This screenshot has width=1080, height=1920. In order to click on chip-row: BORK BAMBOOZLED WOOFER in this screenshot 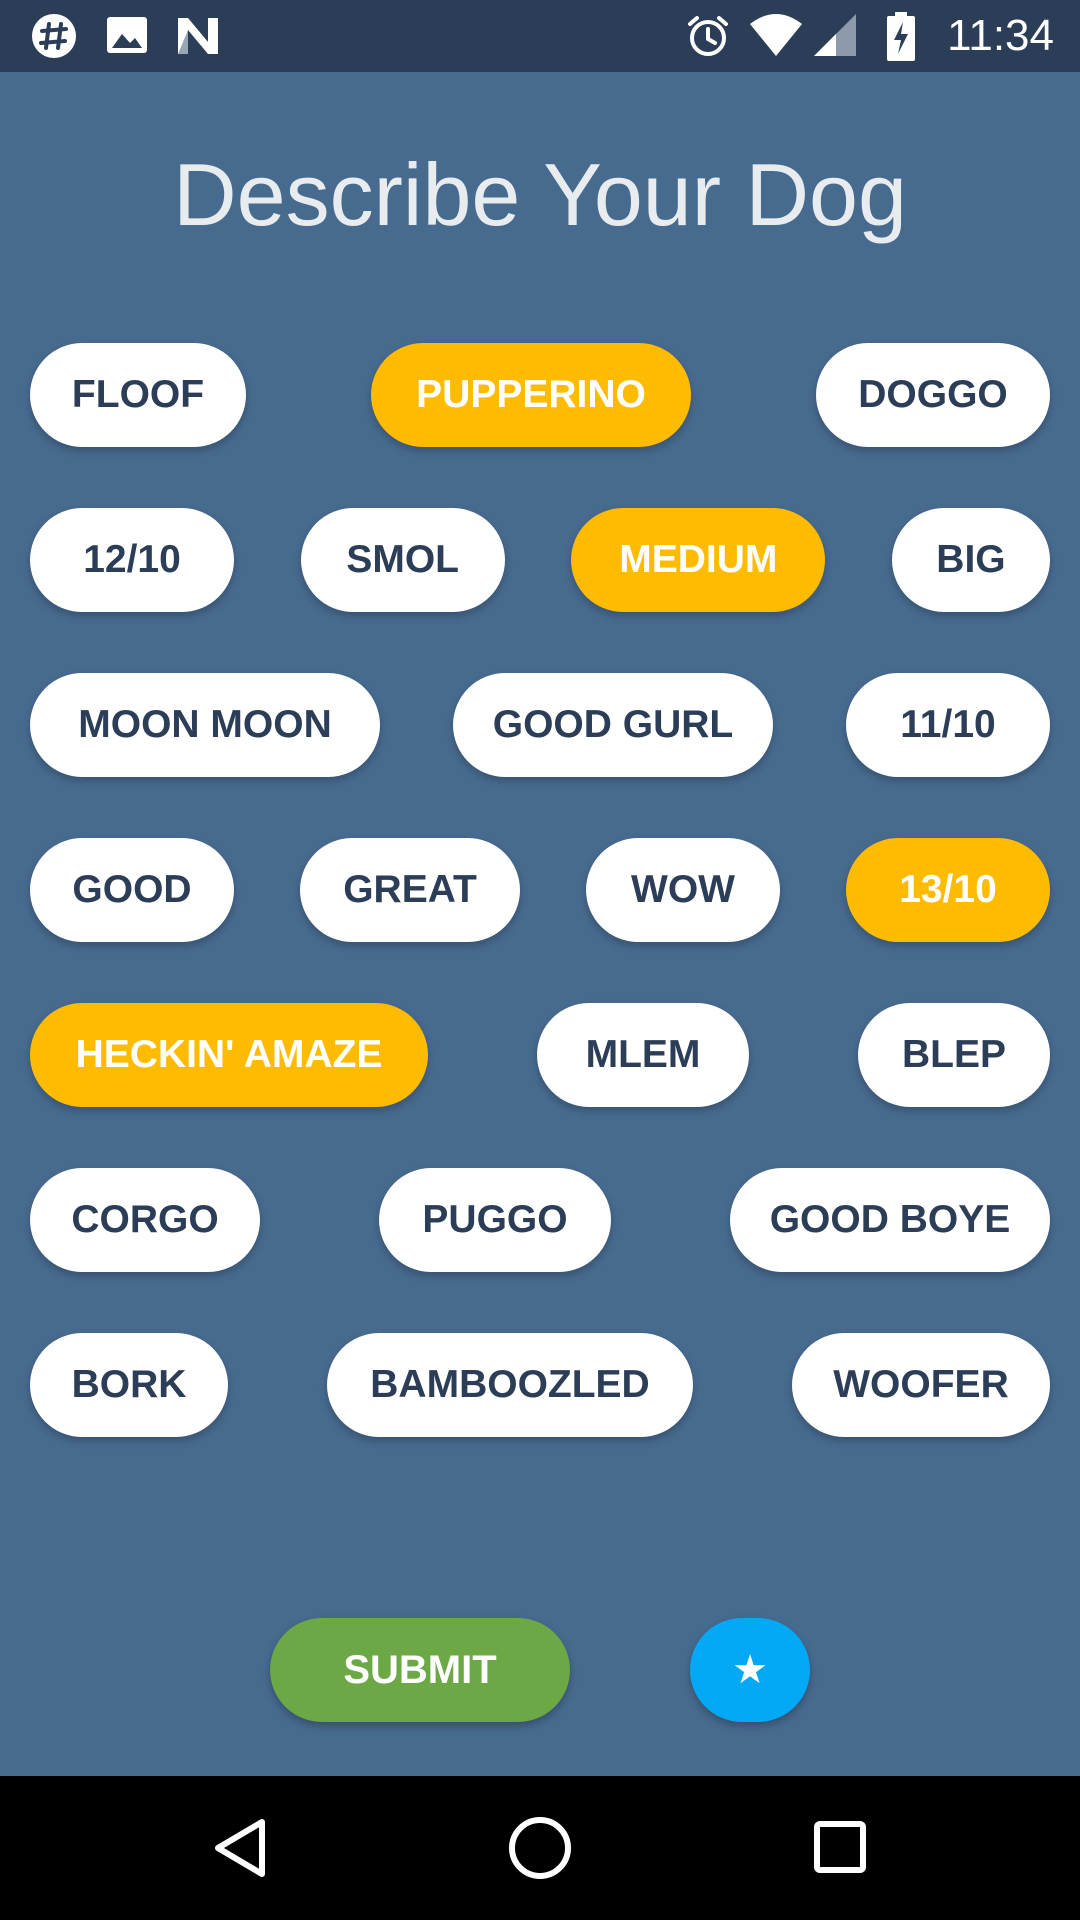, I will do `click(540, 1385)`.